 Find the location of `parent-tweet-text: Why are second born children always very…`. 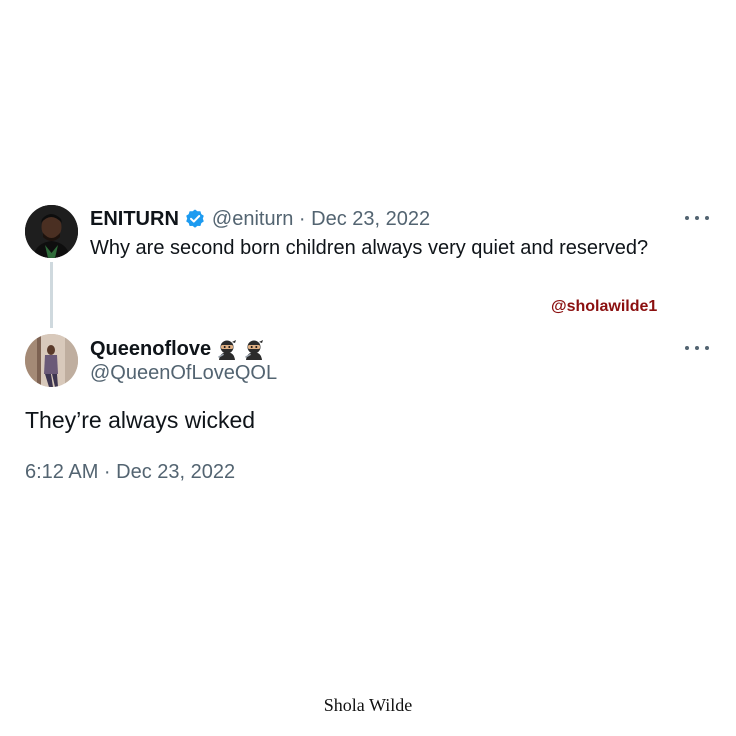

parent-tweet-text: Why are second born children always very… is located at coordinates (369, 248).